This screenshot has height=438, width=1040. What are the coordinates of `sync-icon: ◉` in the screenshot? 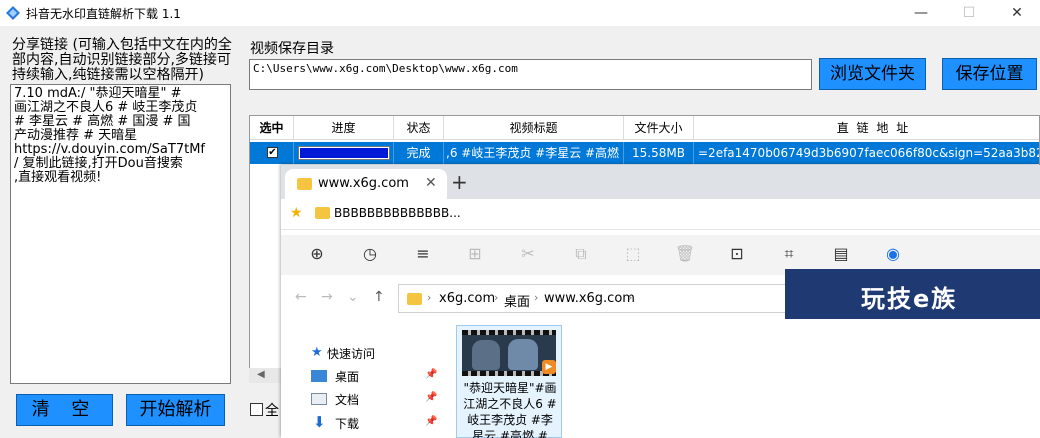 It's located at (893, 254).